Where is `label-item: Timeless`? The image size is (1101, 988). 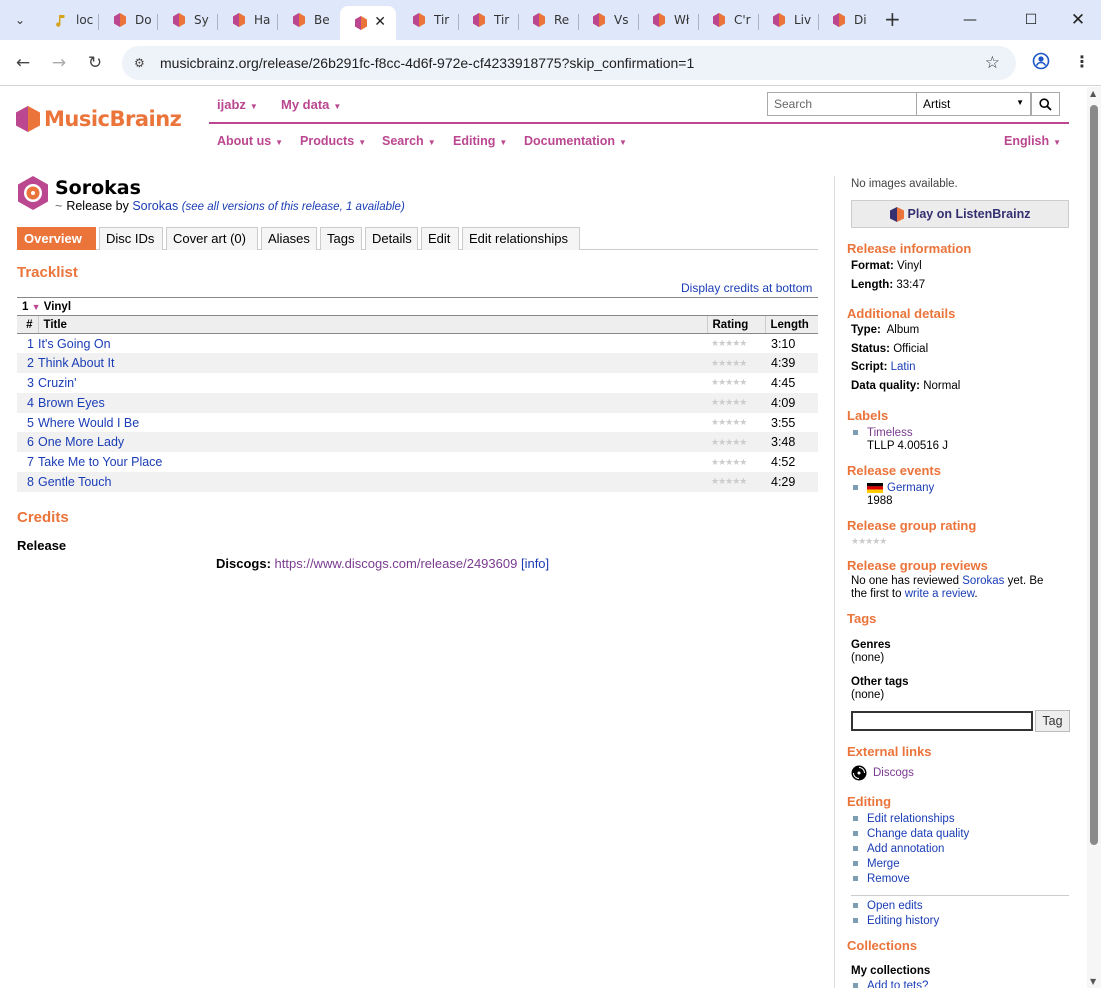 label-item: Timeless is located at coordinates (883, 433).